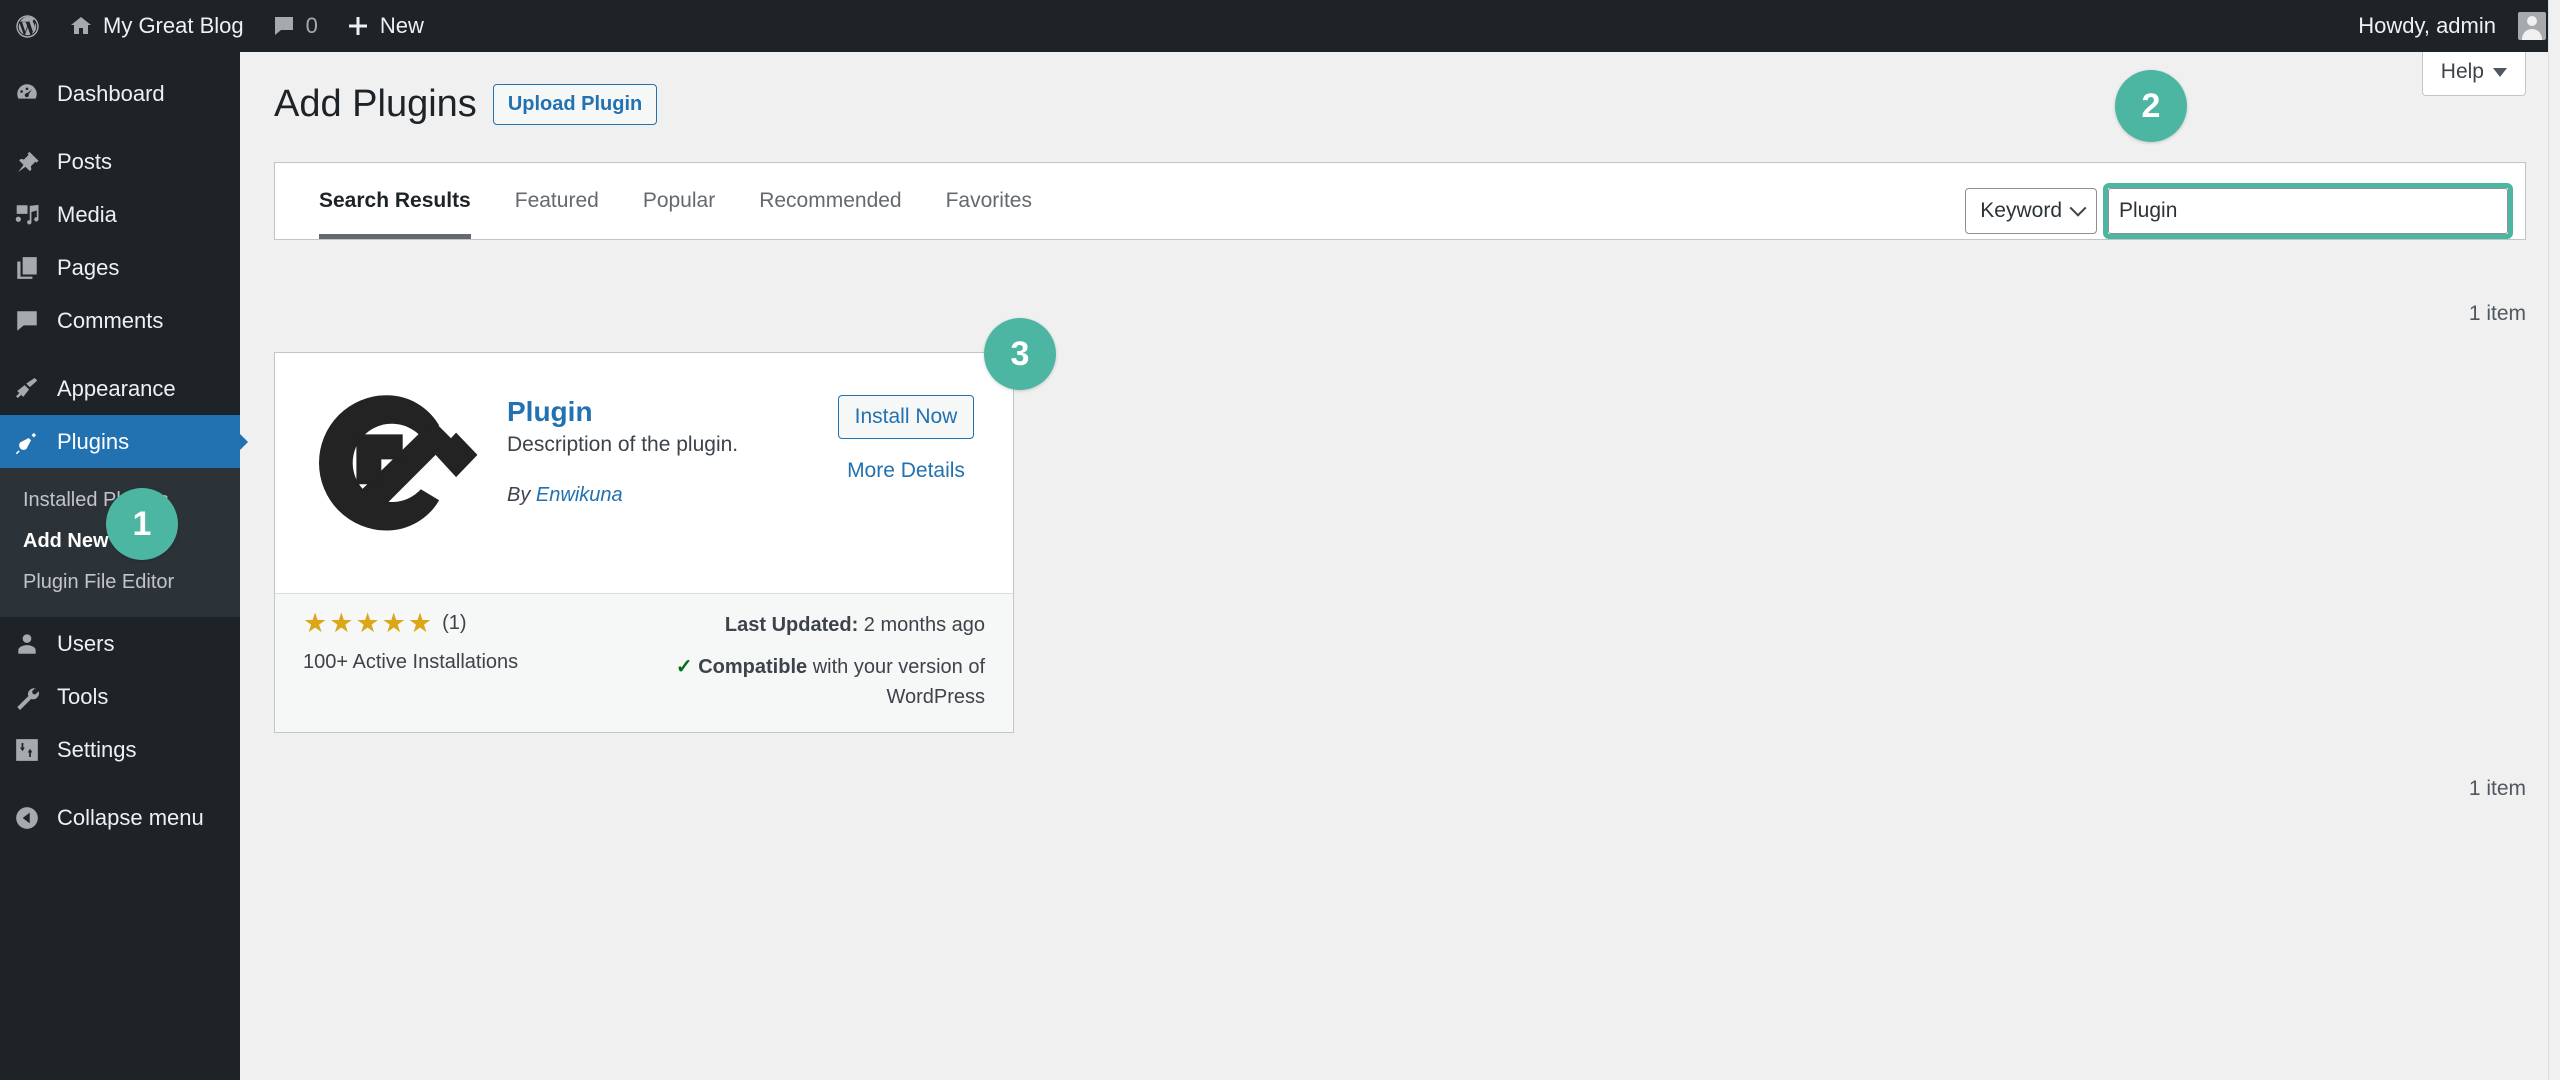  Describe the element at coordinates (88, 267) in the screenshot. I see `sidebar-item-label: Pages` at that location.